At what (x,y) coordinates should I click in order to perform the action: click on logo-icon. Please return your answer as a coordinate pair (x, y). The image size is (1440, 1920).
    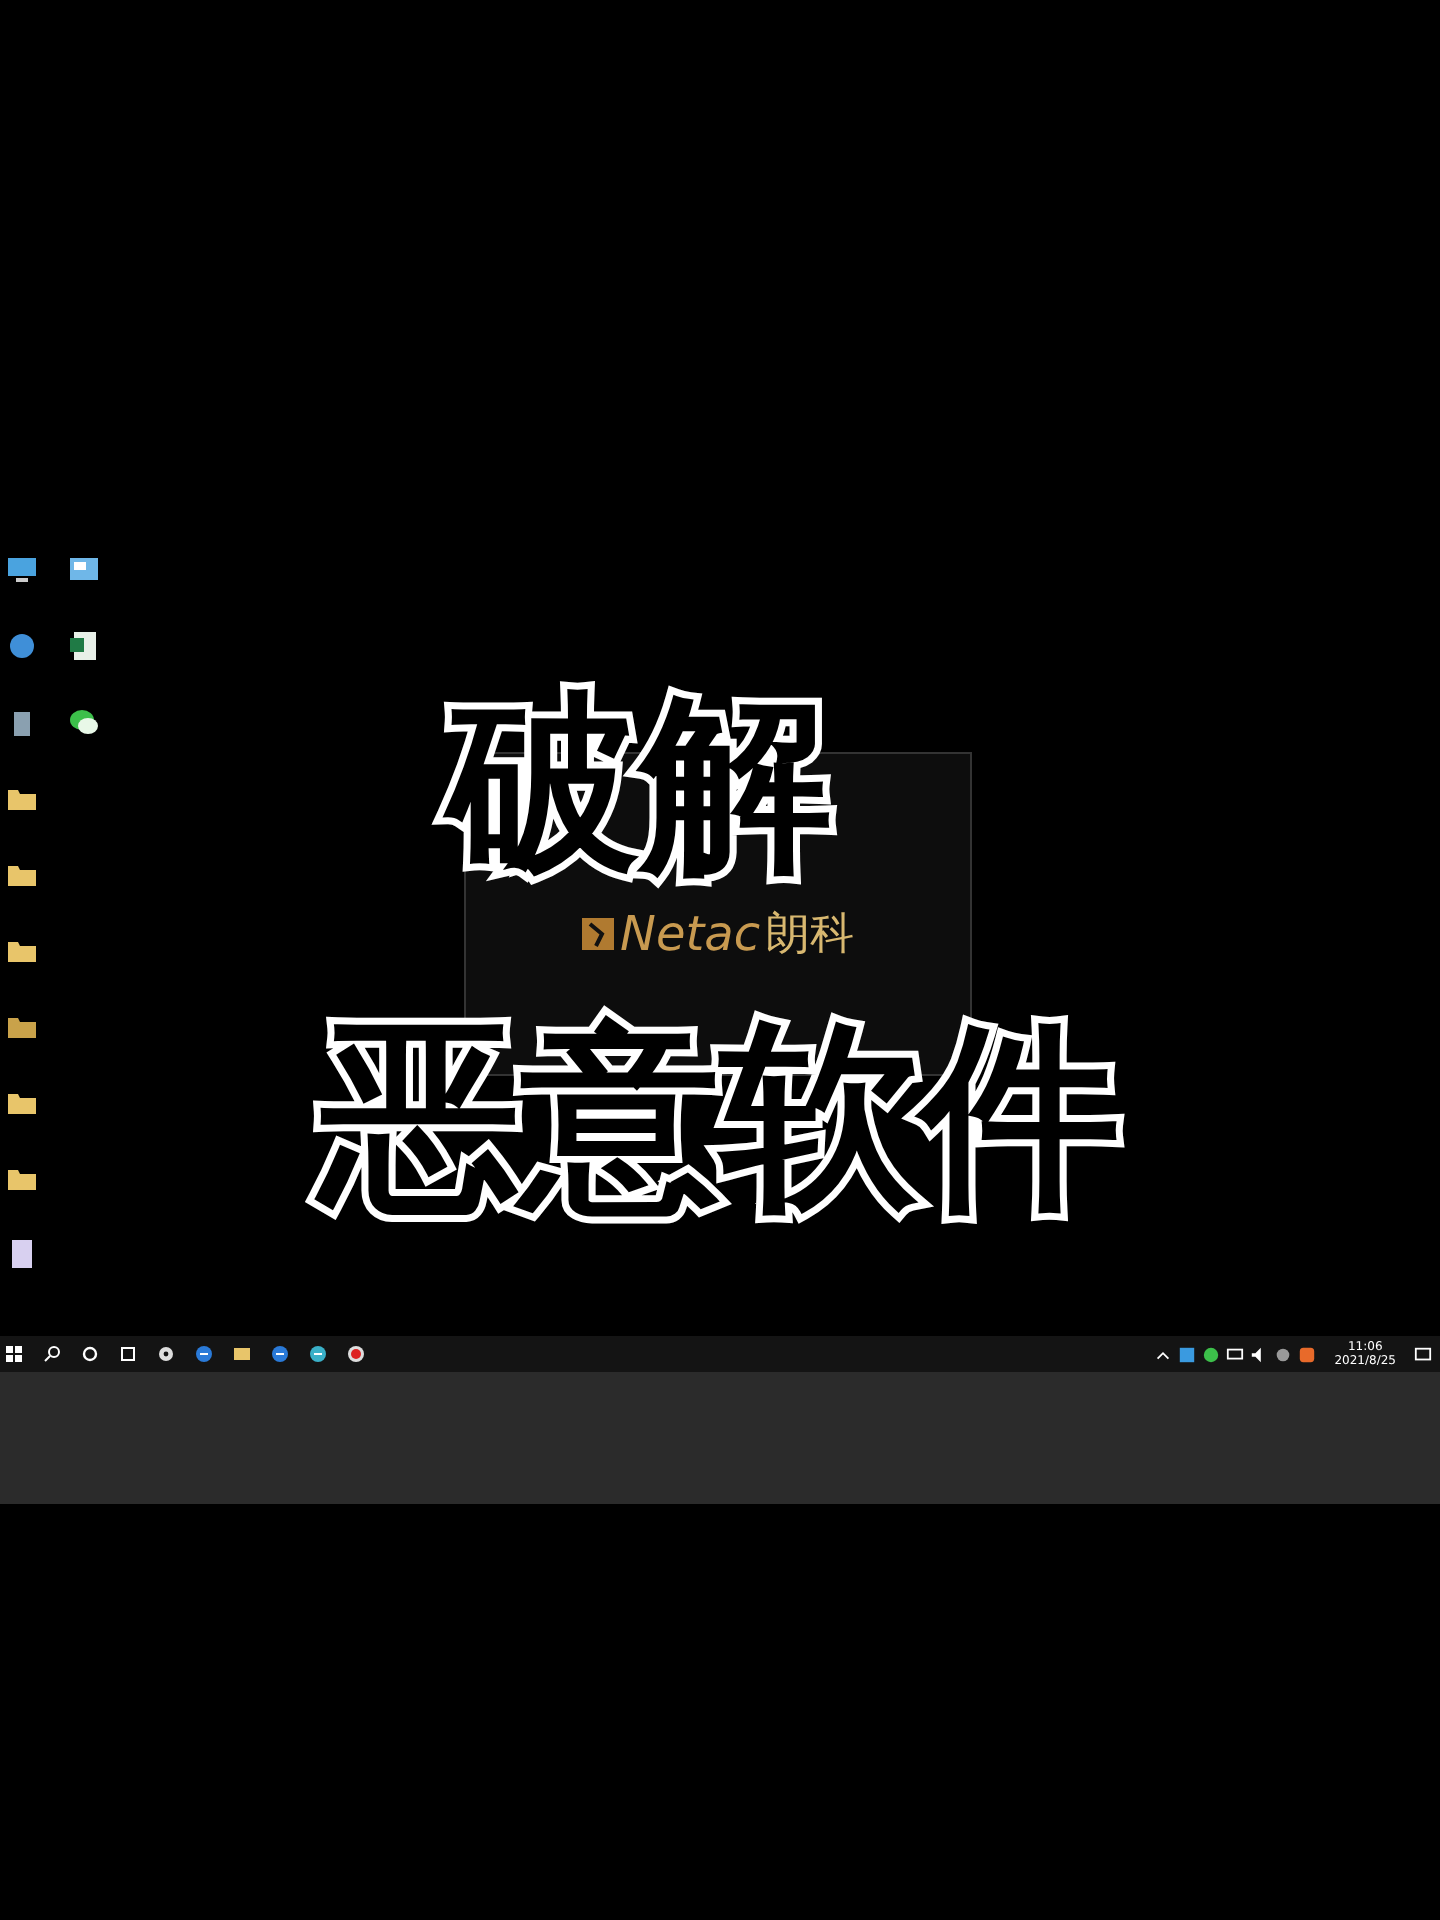
    Looking at the image, I should click on (597, 934).